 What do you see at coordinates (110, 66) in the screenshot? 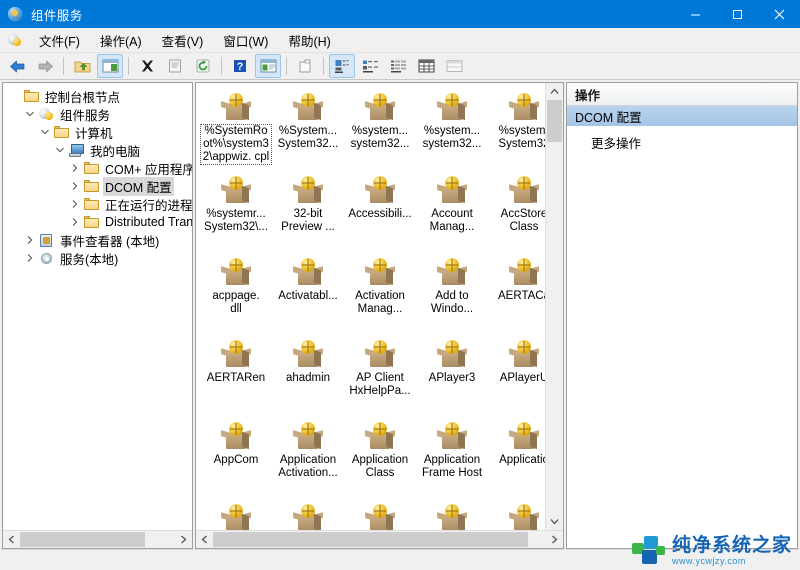
I see `show-hide-tree-icon` at bounding box center [110, 66].